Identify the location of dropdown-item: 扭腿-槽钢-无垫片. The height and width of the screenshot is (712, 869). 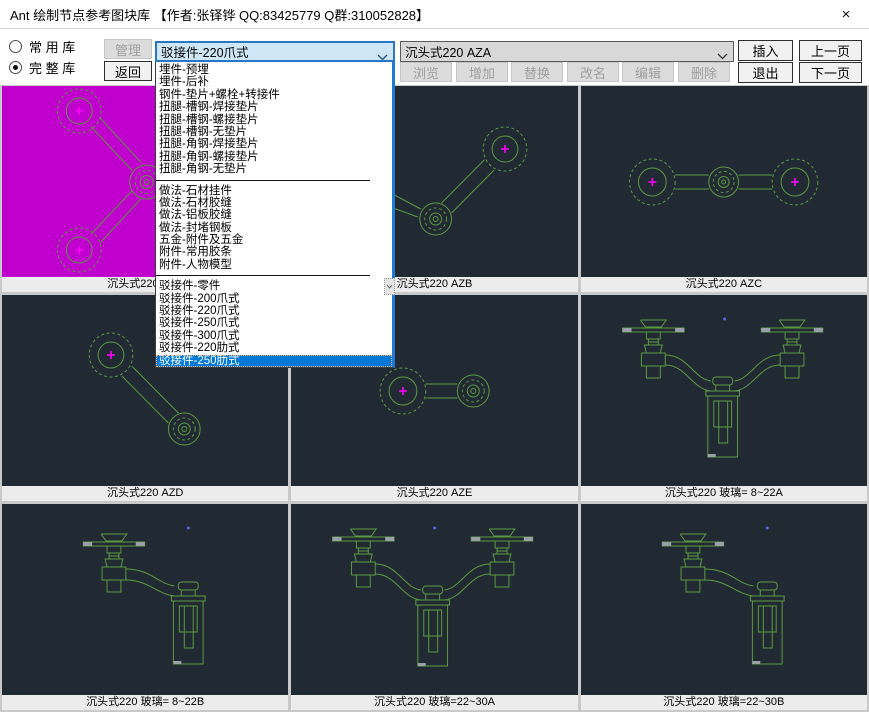
(274, 132).